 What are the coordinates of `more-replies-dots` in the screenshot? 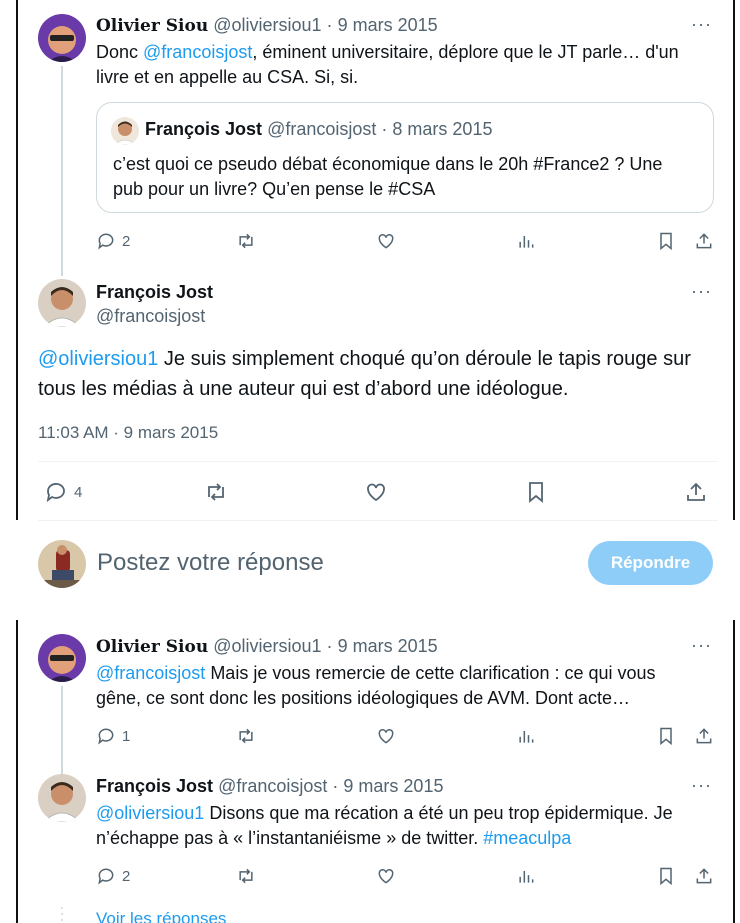 It's located at (62, 914).